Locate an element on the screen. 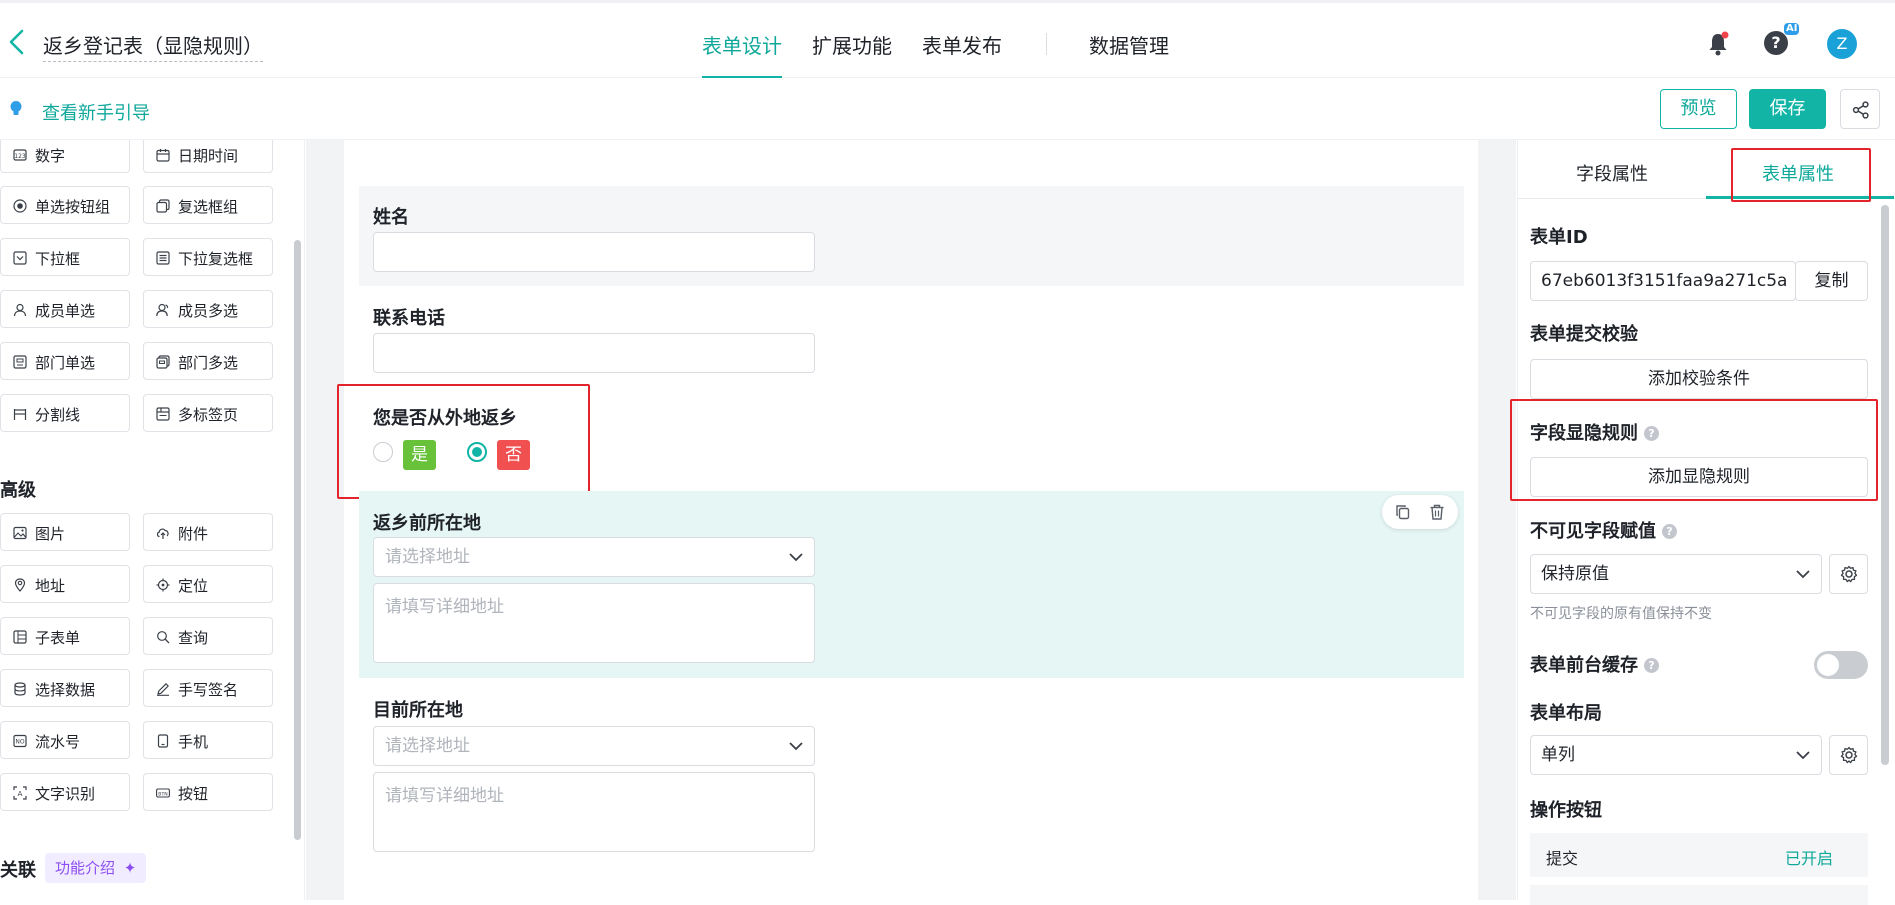  widget-dropdown-multi: 下拉复选框 is located at coordinates (208, 257).